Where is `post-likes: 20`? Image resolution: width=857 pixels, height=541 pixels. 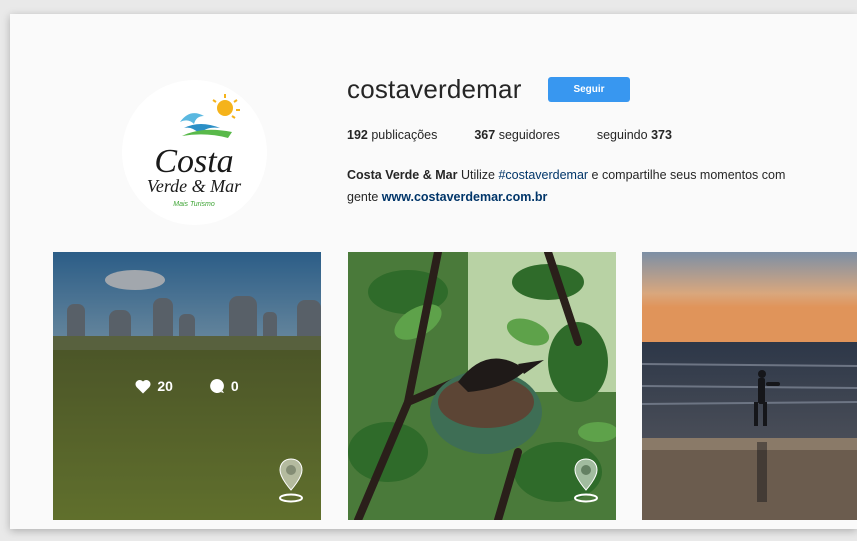 post-likes: 20 is located at coordinates (154, 386).